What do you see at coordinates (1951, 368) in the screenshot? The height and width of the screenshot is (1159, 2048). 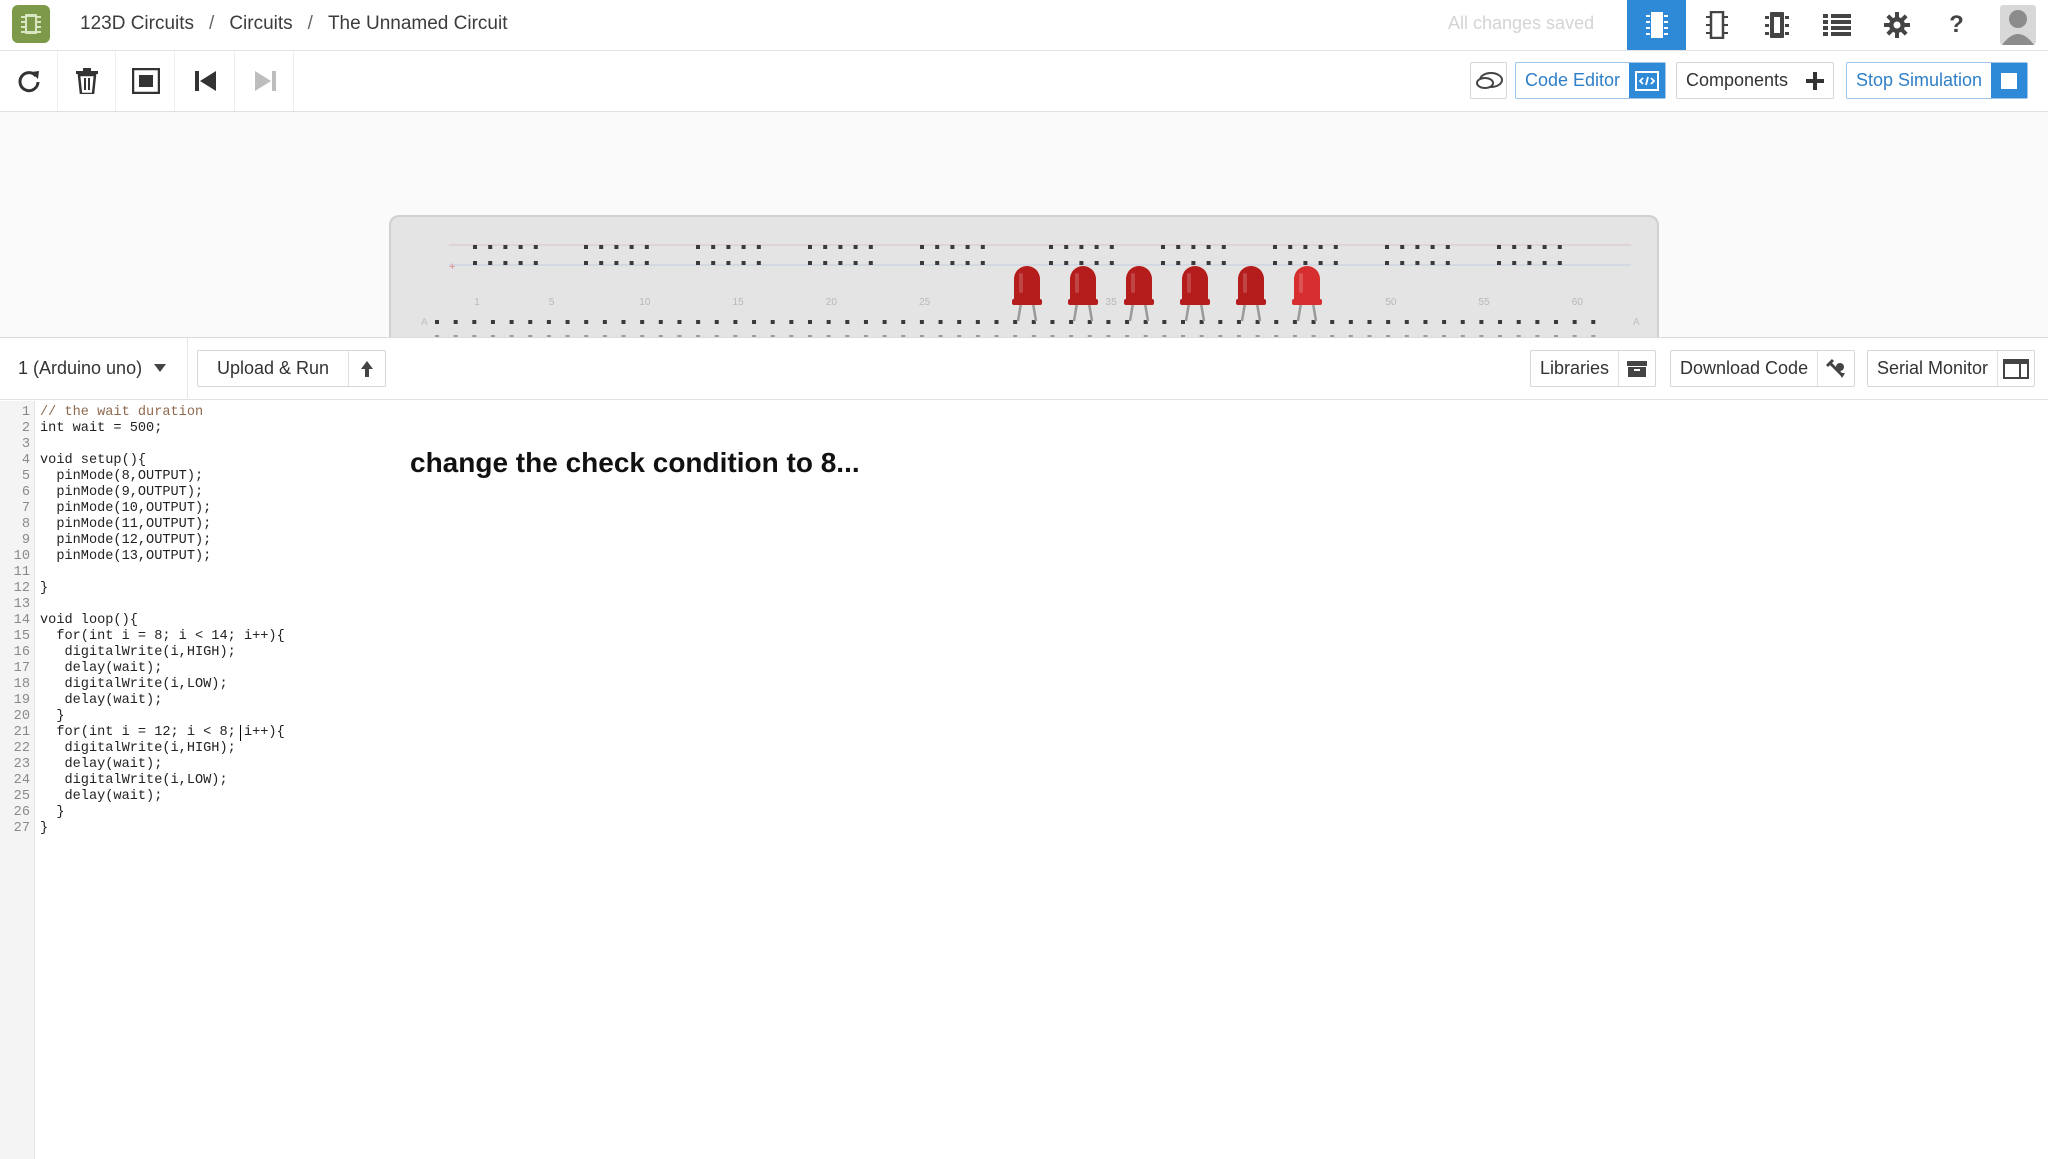 I see `serial-monitor-button: Serial Monitor` at bounding box center [1951, 368].